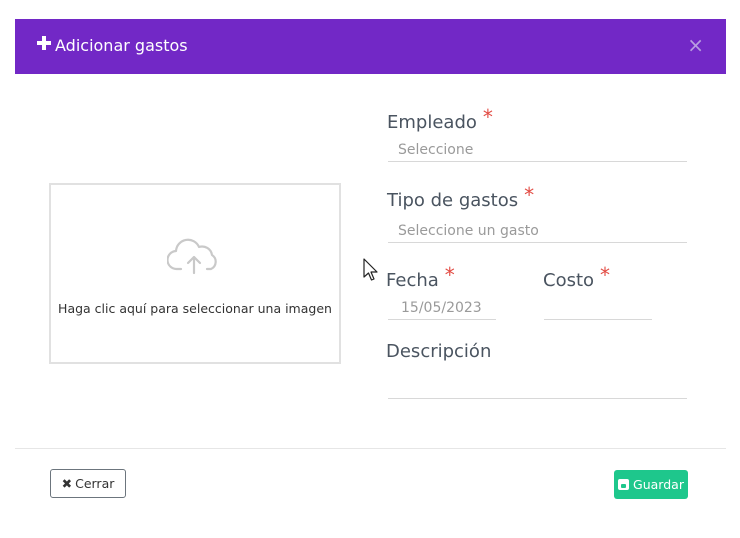 This screenshot has height=538, width=740. Describe the element at coordinates (624, 484) in the screenshot. I see `save-icon` at that location.